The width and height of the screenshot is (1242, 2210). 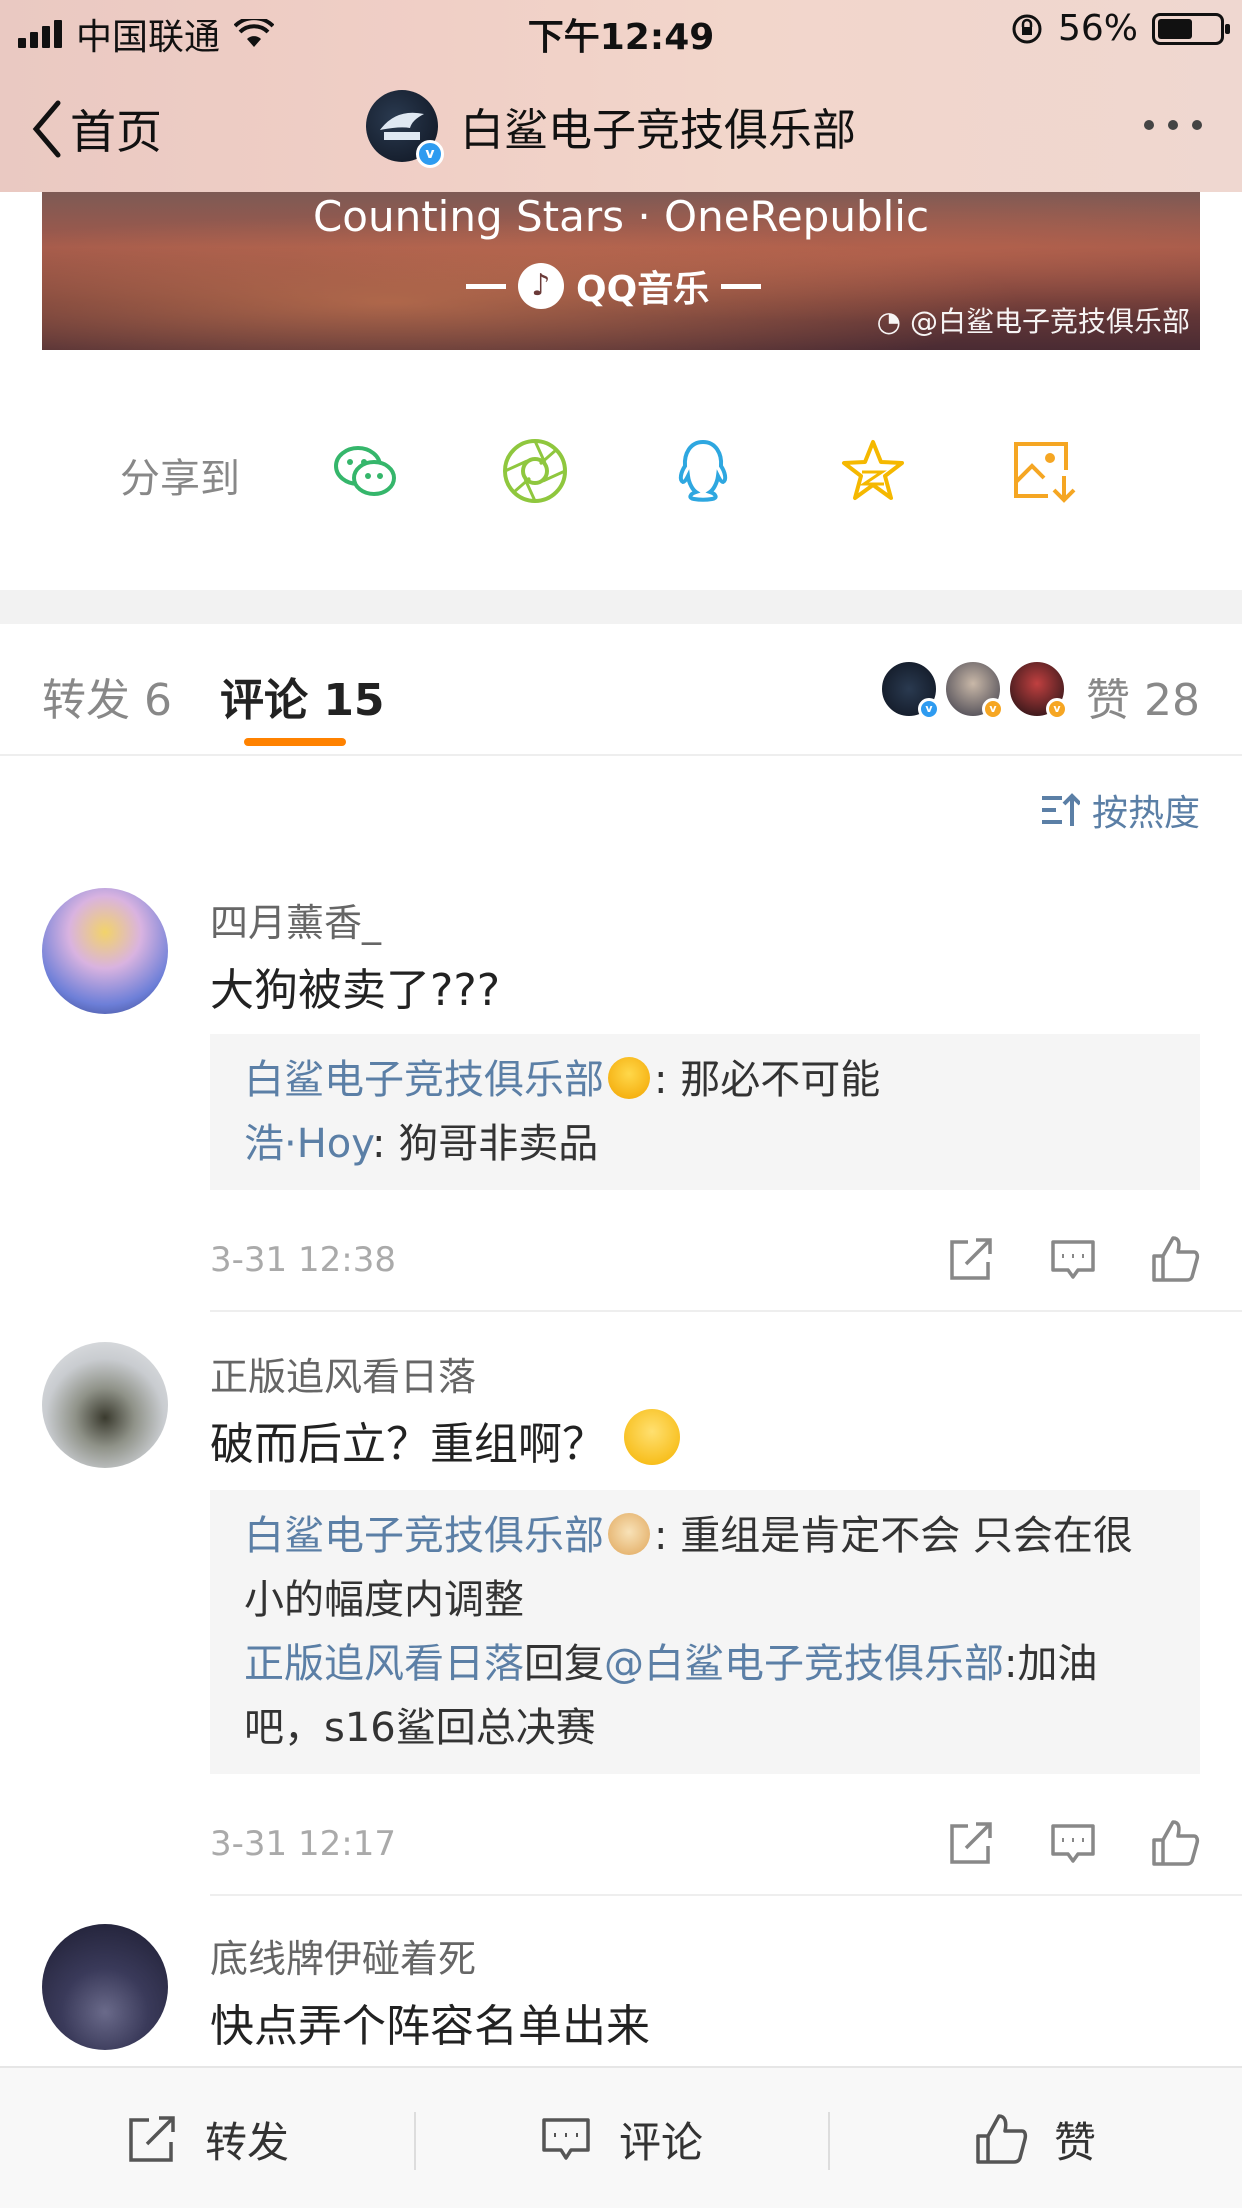 I want to click on moments-icon, so click(x=535, y=471).